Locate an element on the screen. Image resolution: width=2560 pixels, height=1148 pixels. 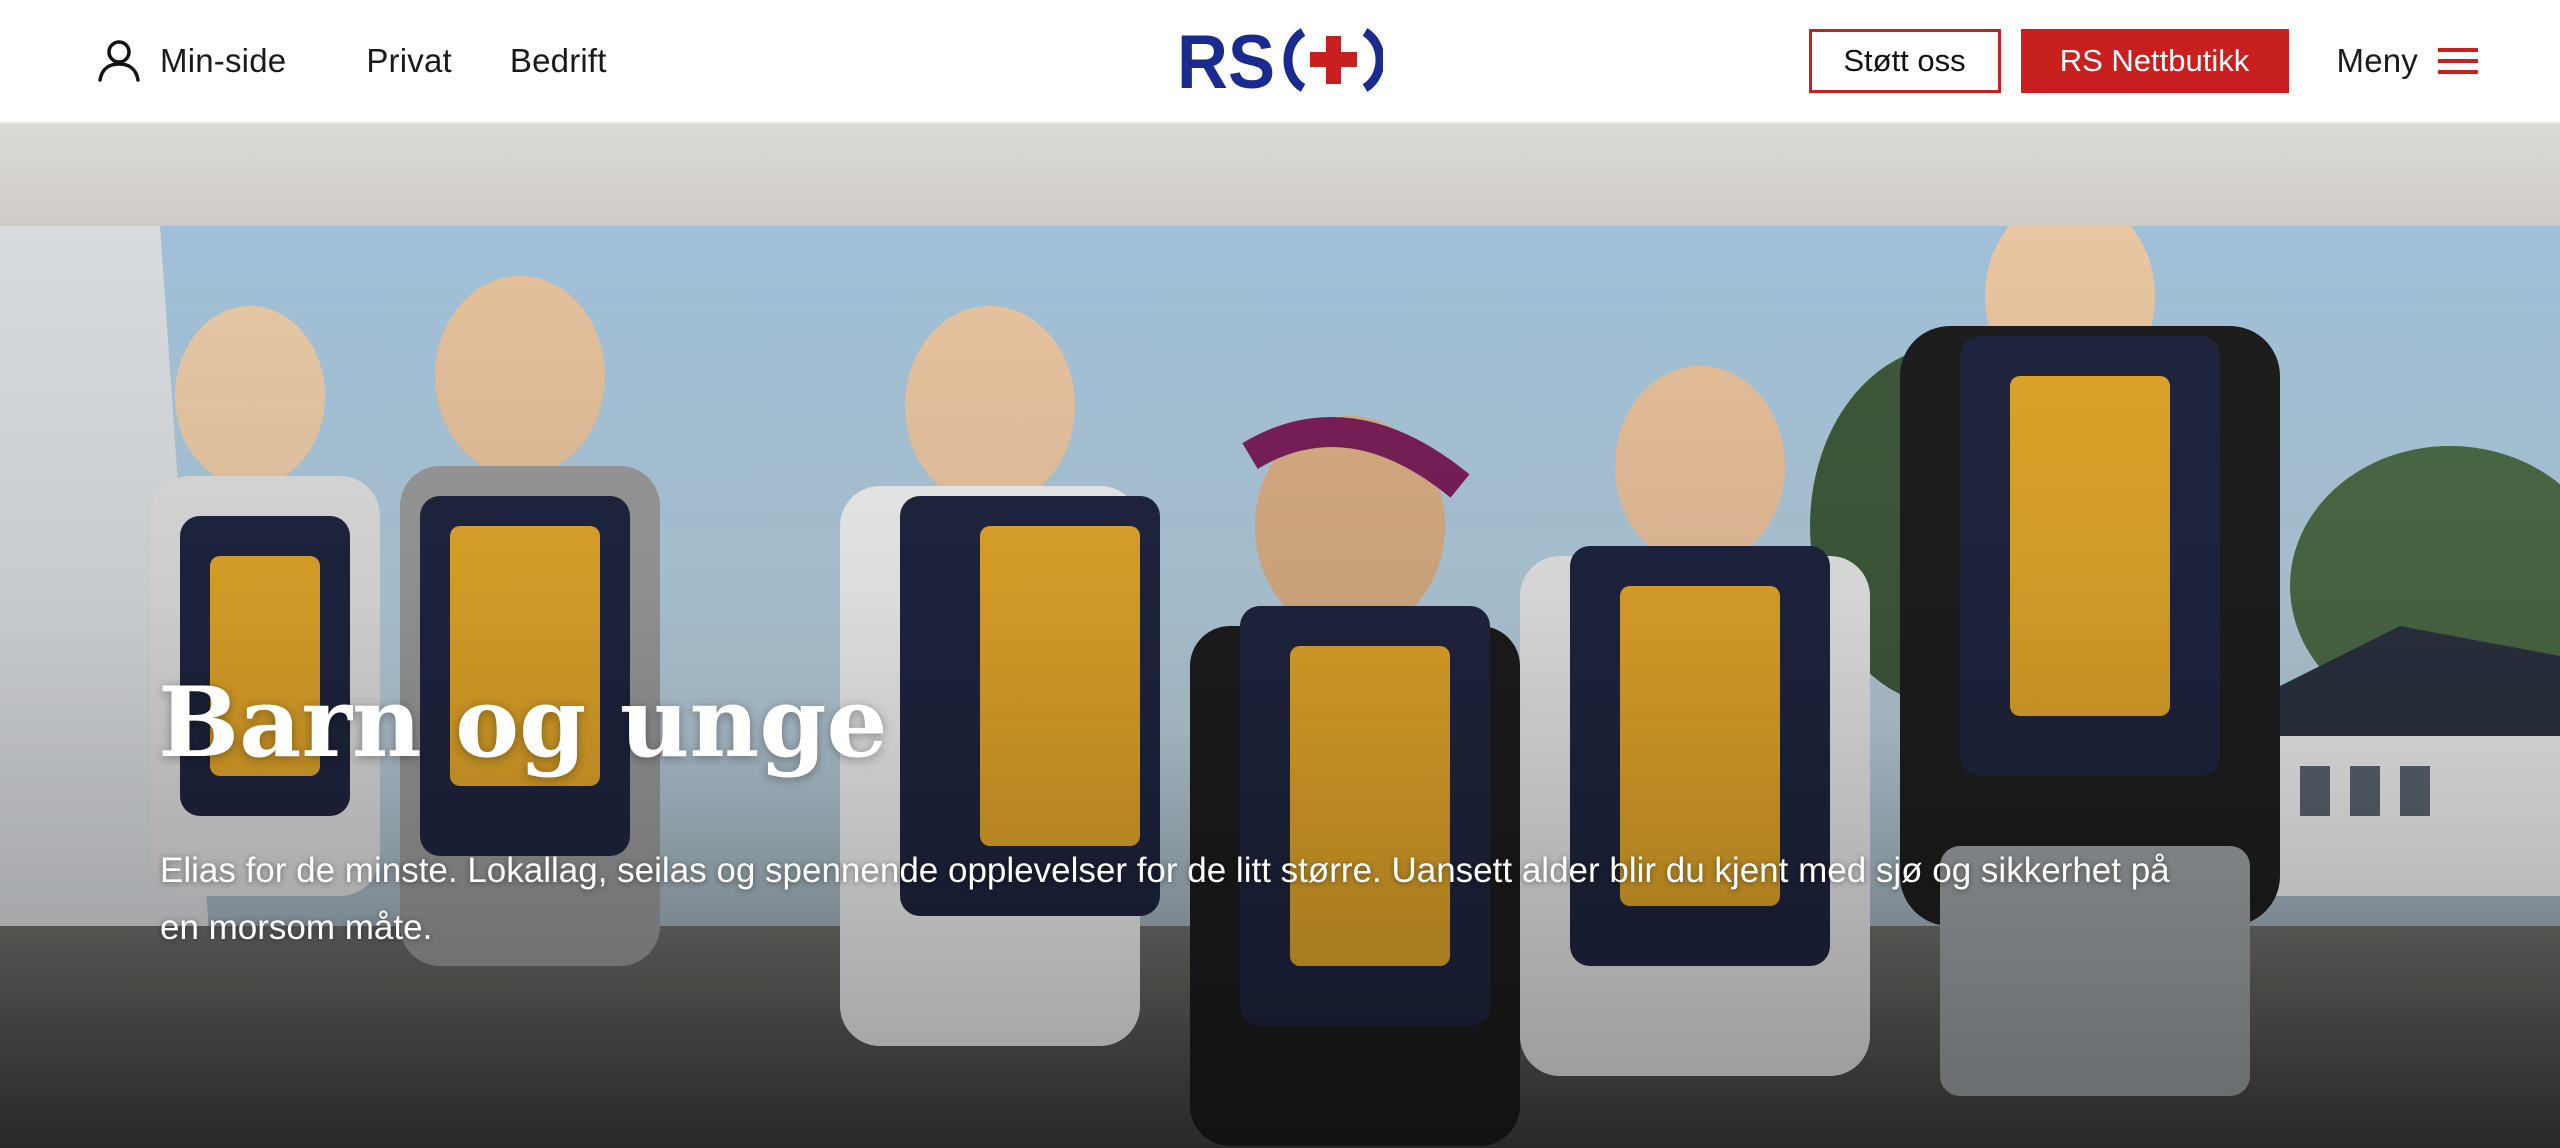
min-side-link: Min-side is located at coordinates (191, 61).